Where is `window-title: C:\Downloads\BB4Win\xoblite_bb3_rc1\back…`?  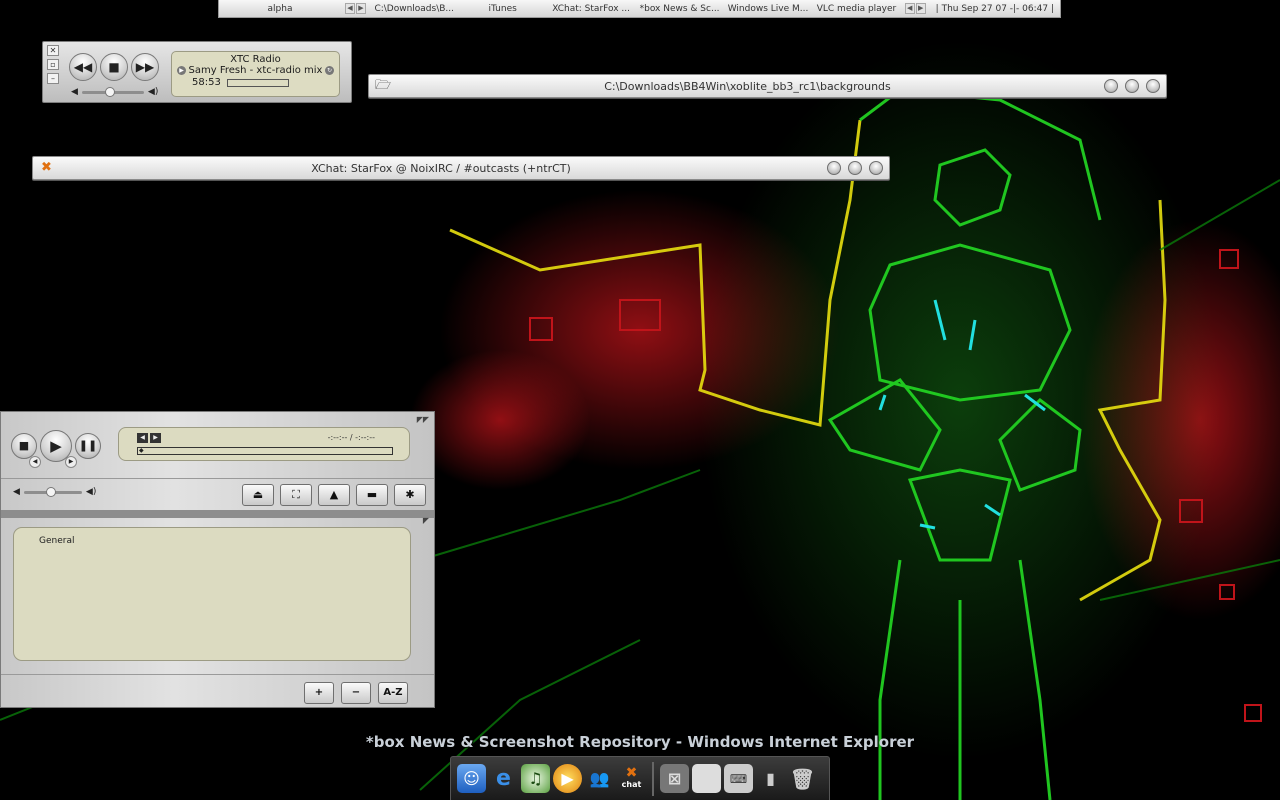
window-title: C:\Downloads\BB4Win\xoblite_bb3_rc1\back… is located at coordinates (747, 86).